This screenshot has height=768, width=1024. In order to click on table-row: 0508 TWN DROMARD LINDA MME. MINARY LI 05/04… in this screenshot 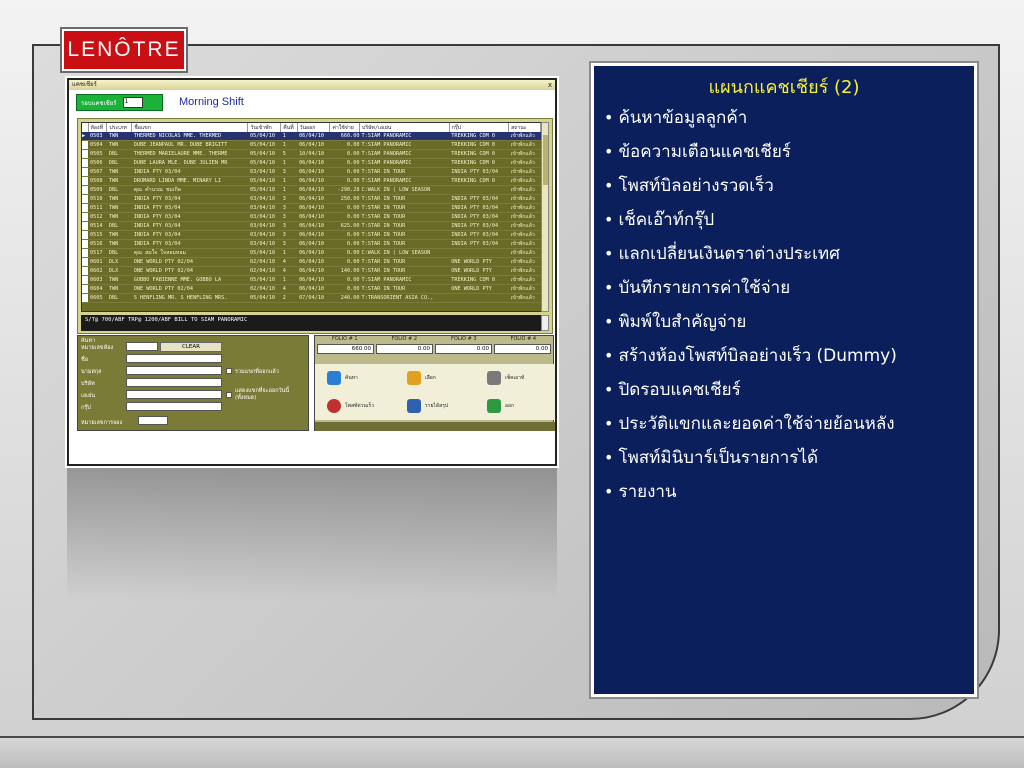, I will do `click(311, 181)`.